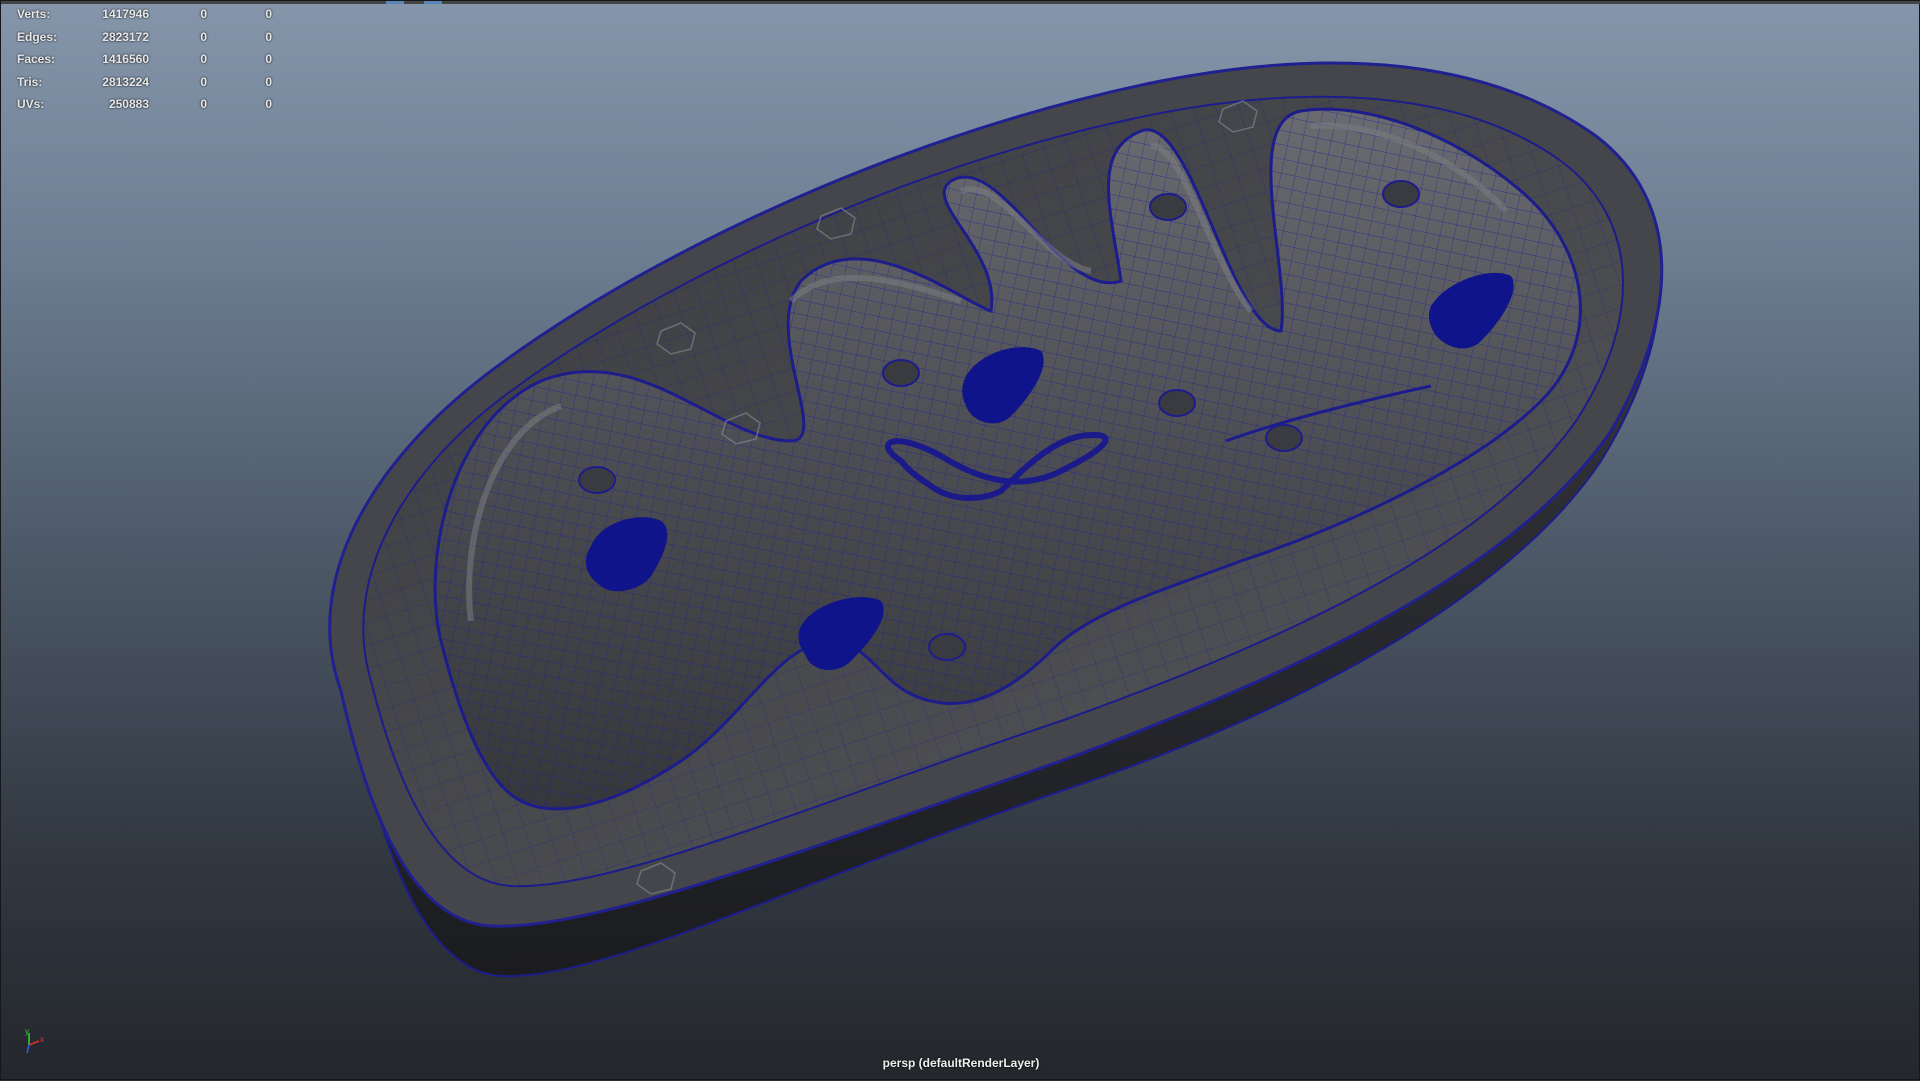 The height and width of the screenshot is (1081, 1920). I want to click on hud-total-value: 2813224, so click(125, 81).